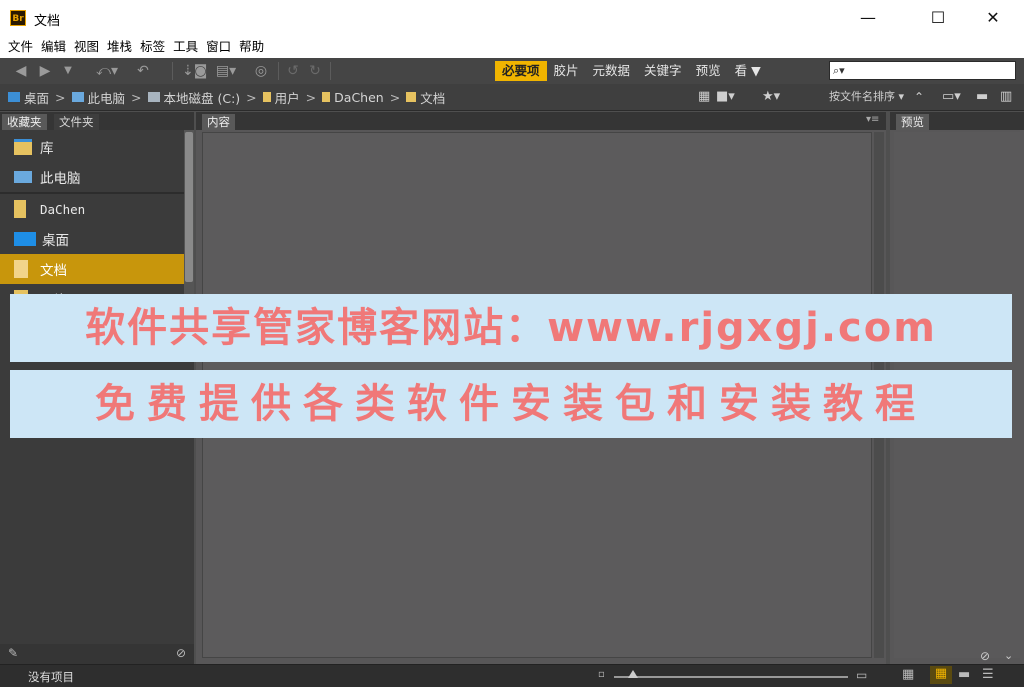  What do you see at coordinates (521, 71) in the screenshot?
I see `workspace-essentials: 必要项` at bounding box center [521, 71].